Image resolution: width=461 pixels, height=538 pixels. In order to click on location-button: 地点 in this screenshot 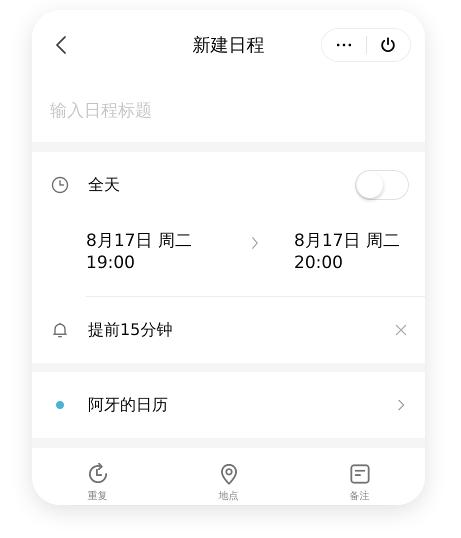, I will do `click(228, 482)`.